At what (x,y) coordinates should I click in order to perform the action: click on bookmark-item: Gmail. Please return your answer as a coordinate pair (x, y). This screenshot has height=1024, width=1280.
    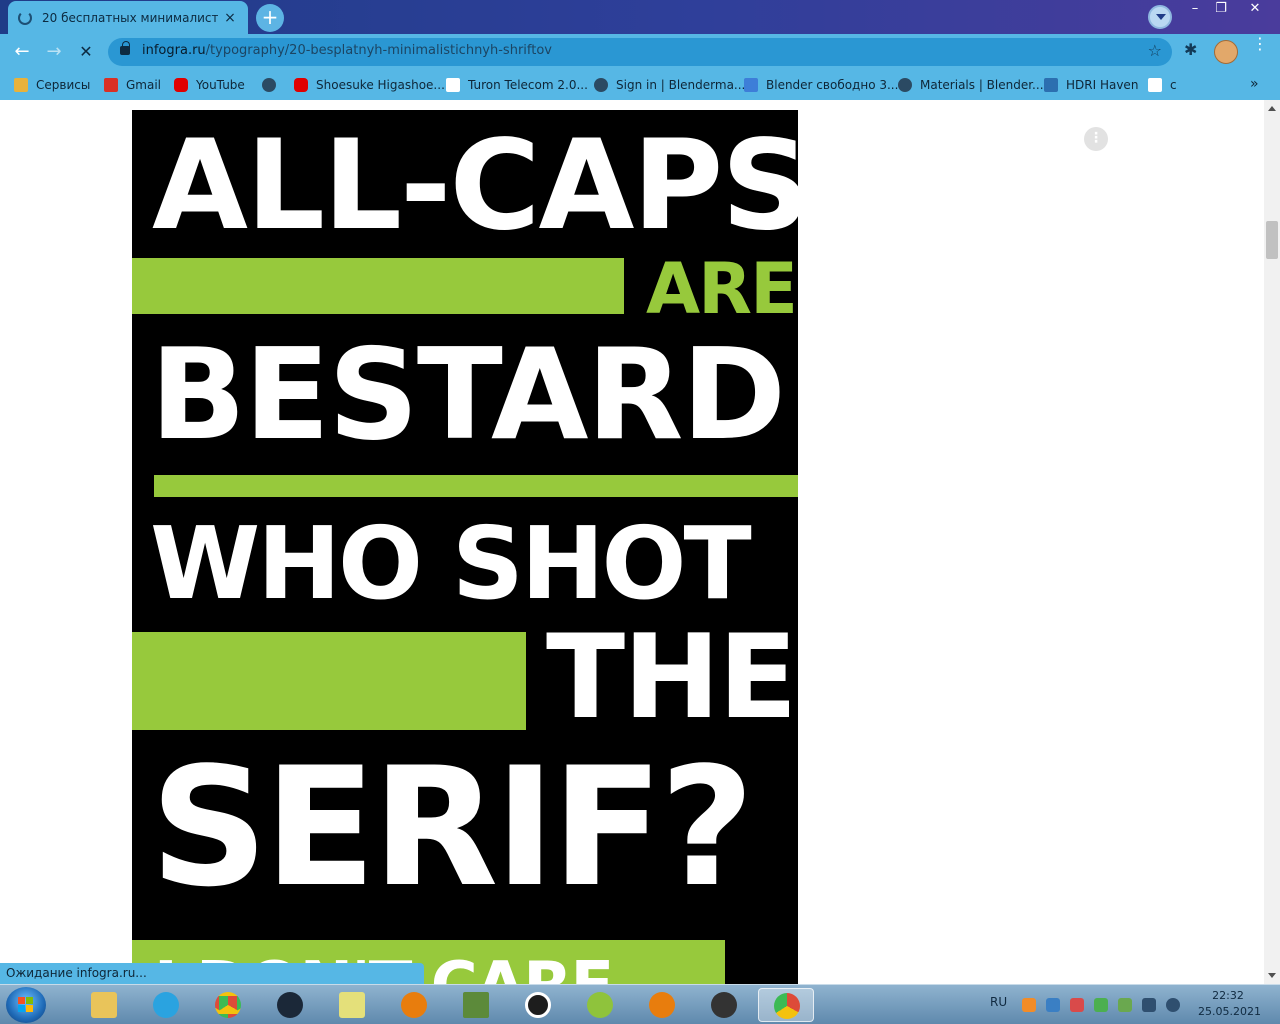
    Looking at the image, I should click on (132, 85).